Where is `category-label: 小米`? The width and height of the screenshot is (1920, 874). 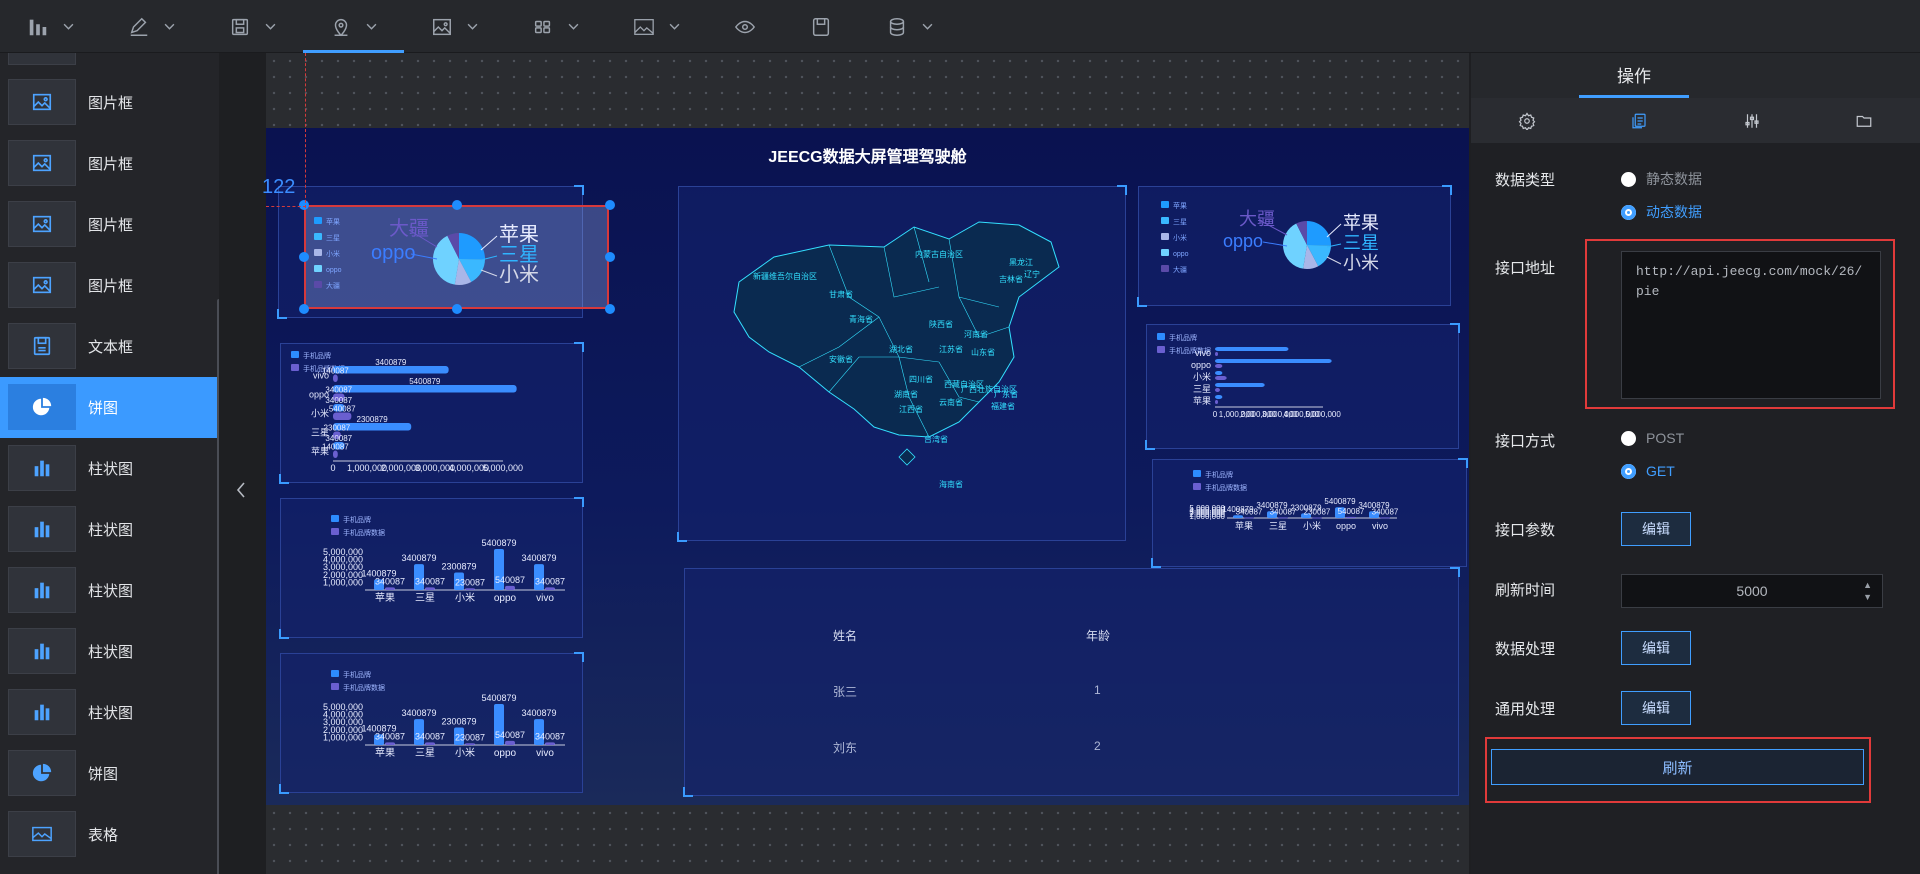 category-label: 小米 is located at coordinates (465, 752).